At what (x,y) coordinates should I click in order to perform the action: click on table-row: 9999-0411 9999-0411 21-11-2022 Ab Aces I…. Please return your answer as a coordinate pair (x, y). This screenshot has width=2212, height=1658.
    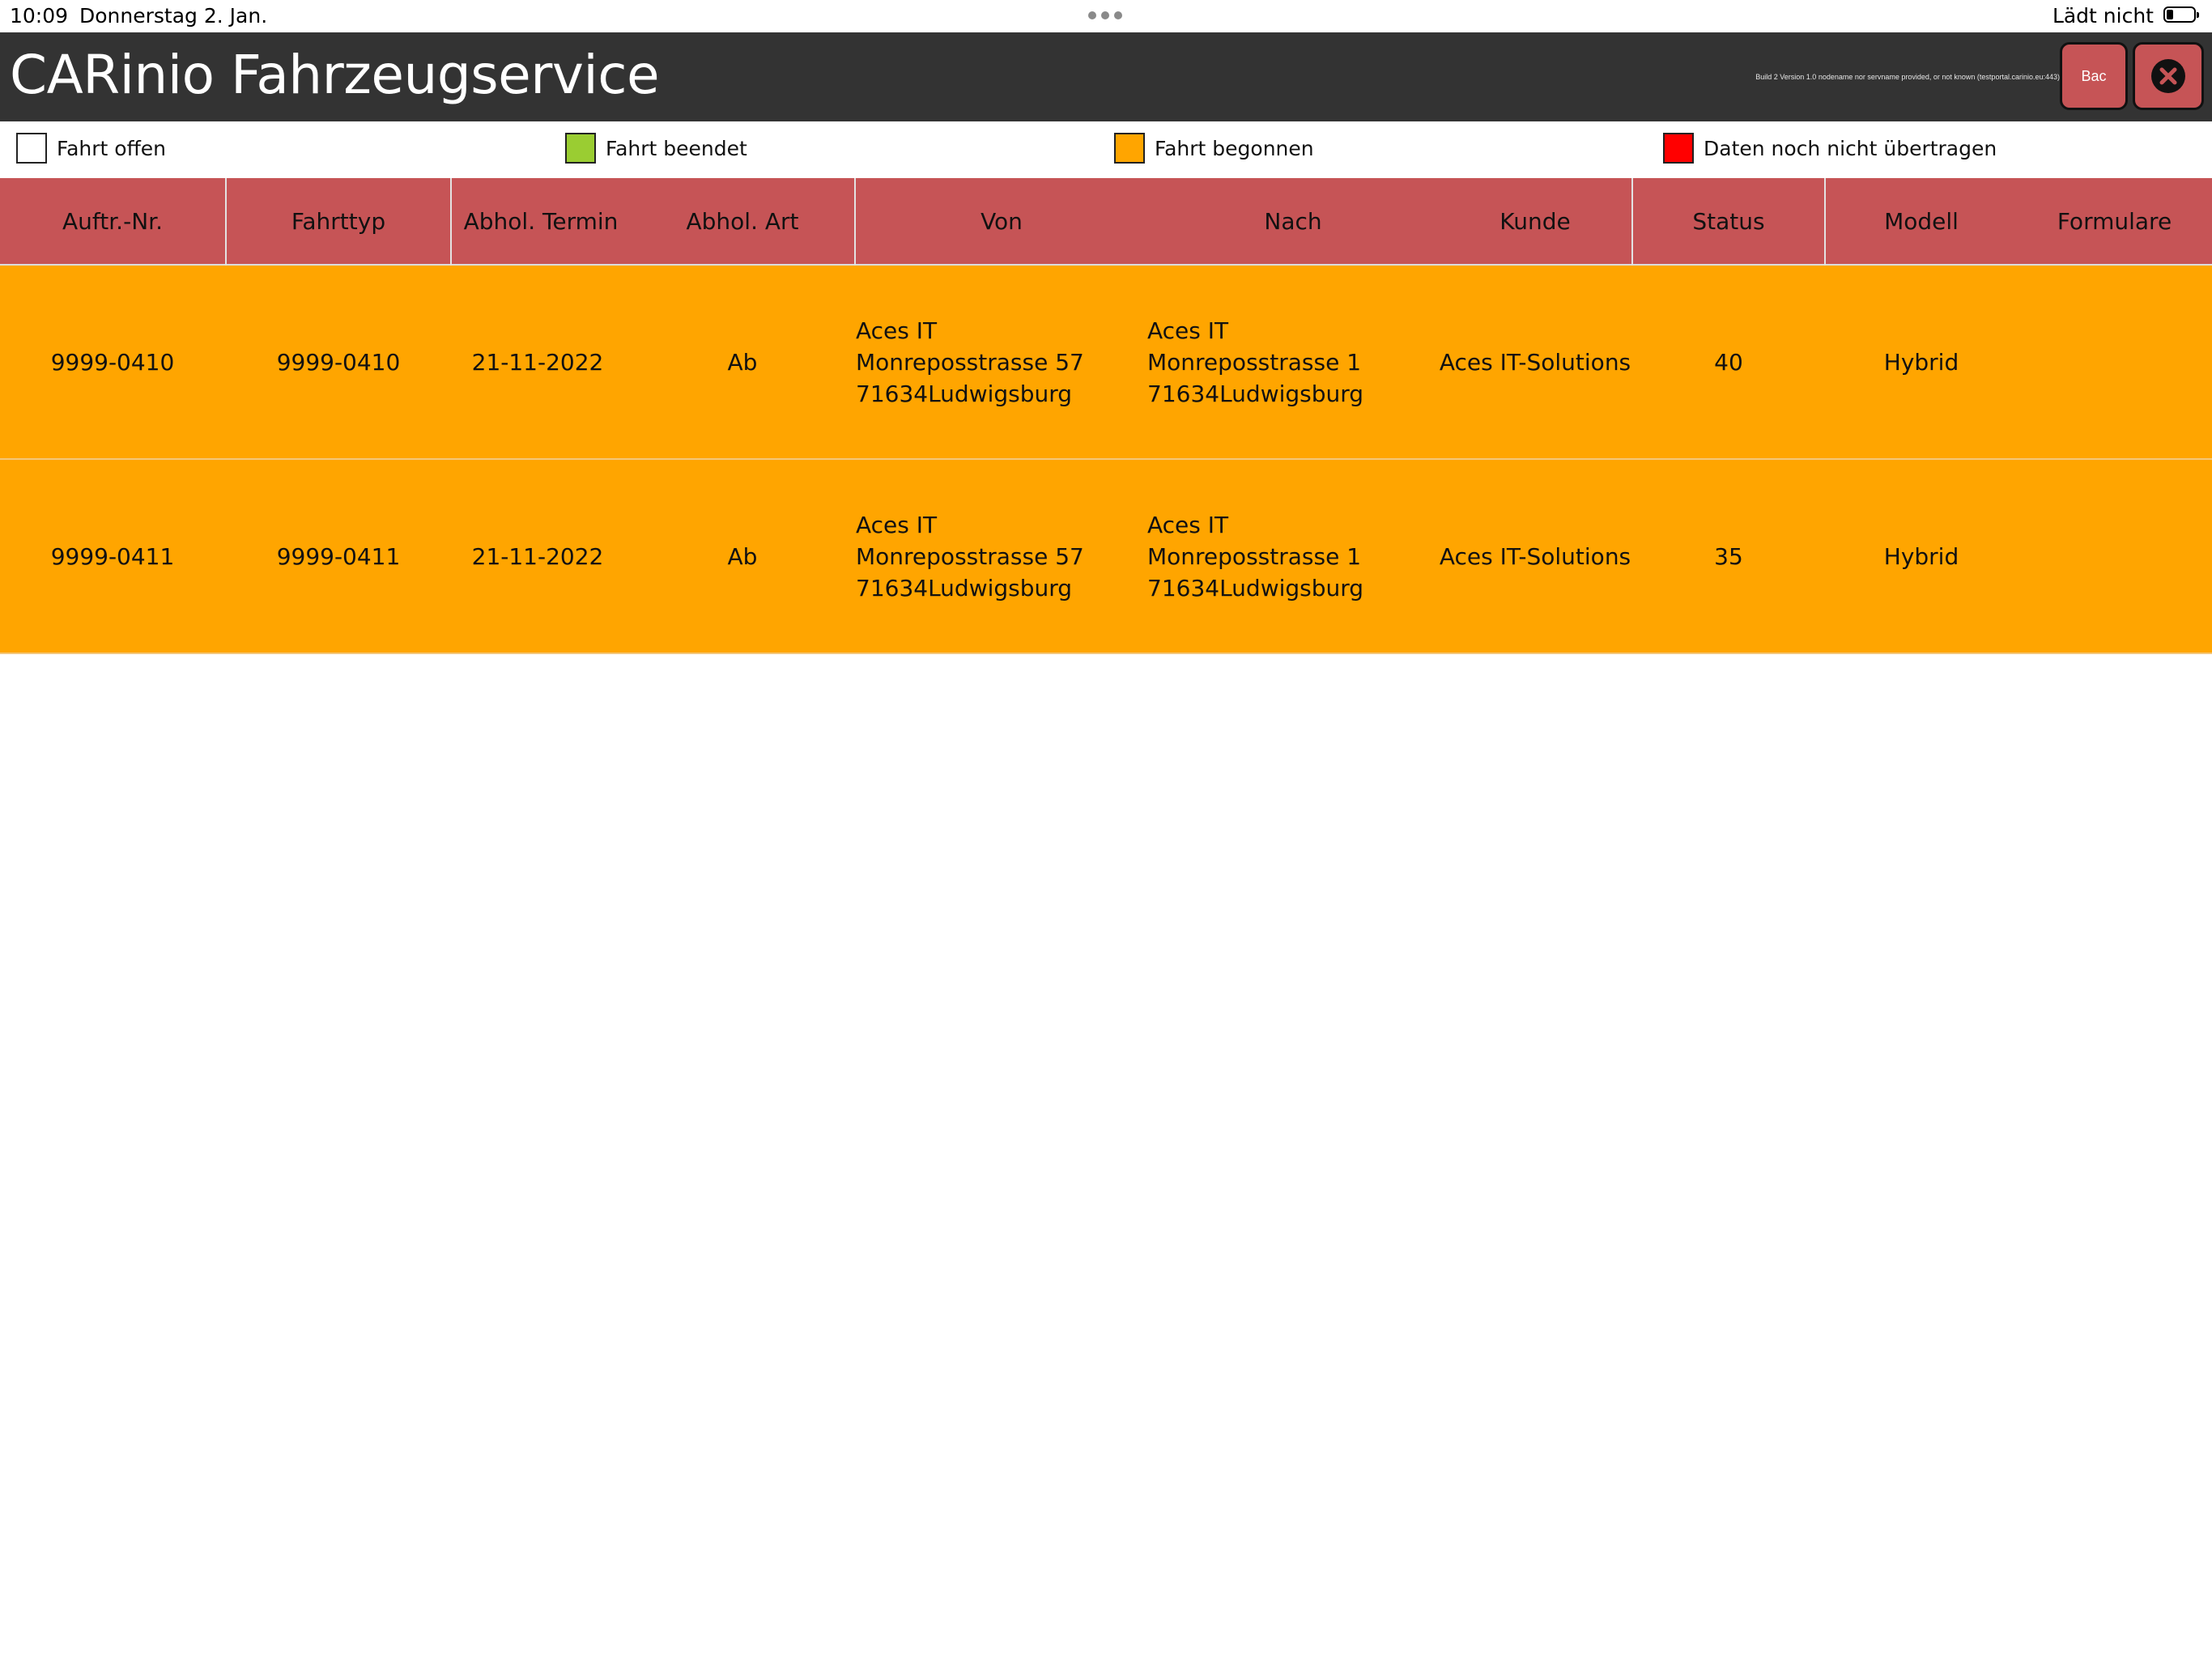
    Looking at the image, I should click on (1106, 557).